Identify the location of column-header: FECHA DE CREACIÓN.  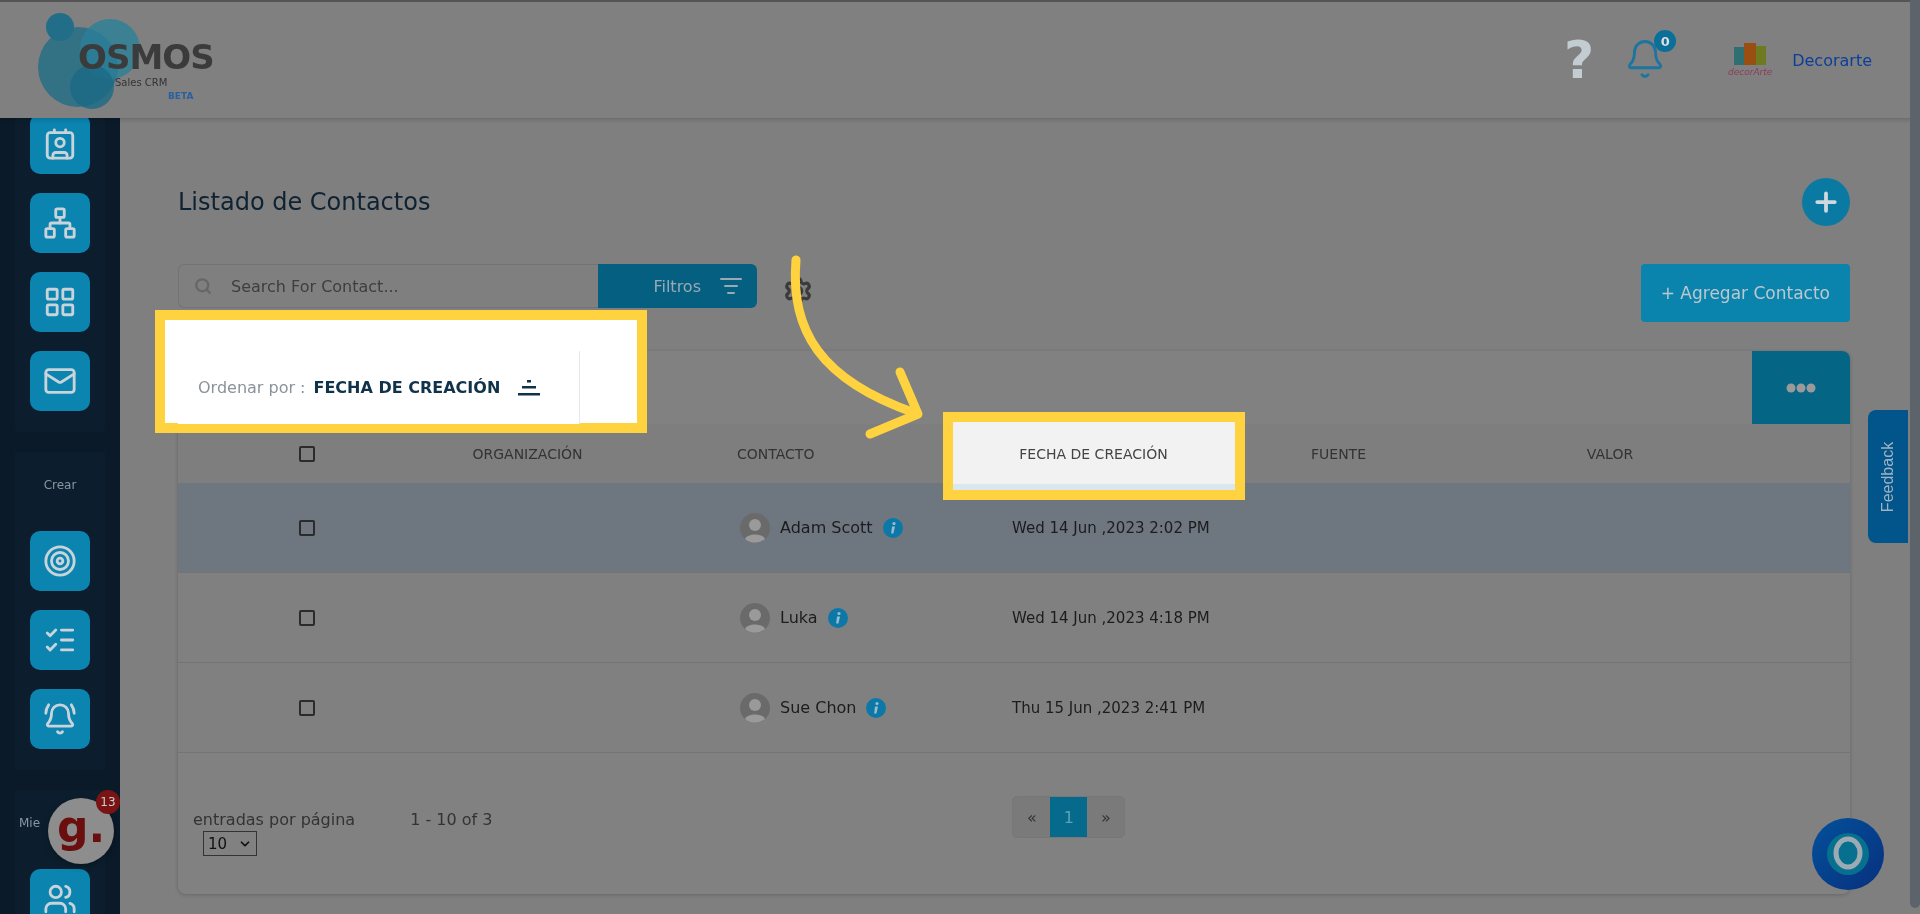
(1093, 453).